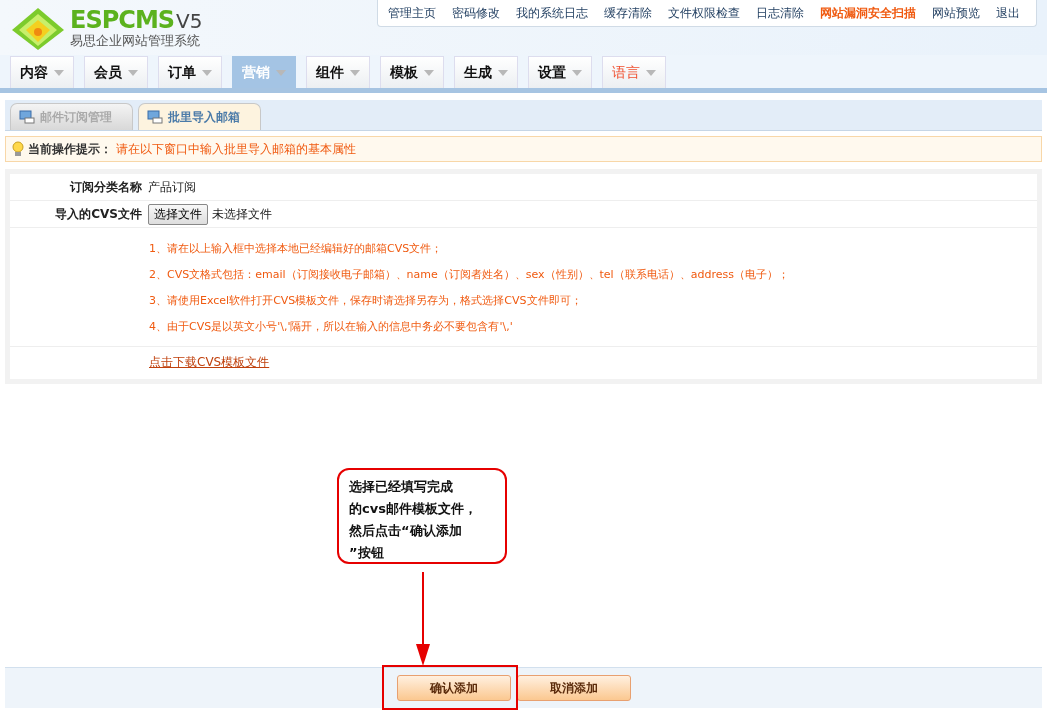 The width and height of the screenshot is (1047, 712). Describe the element at coordinates (367, 553) in the screenshot. I see `annotation-text: ”按钮` at that location.